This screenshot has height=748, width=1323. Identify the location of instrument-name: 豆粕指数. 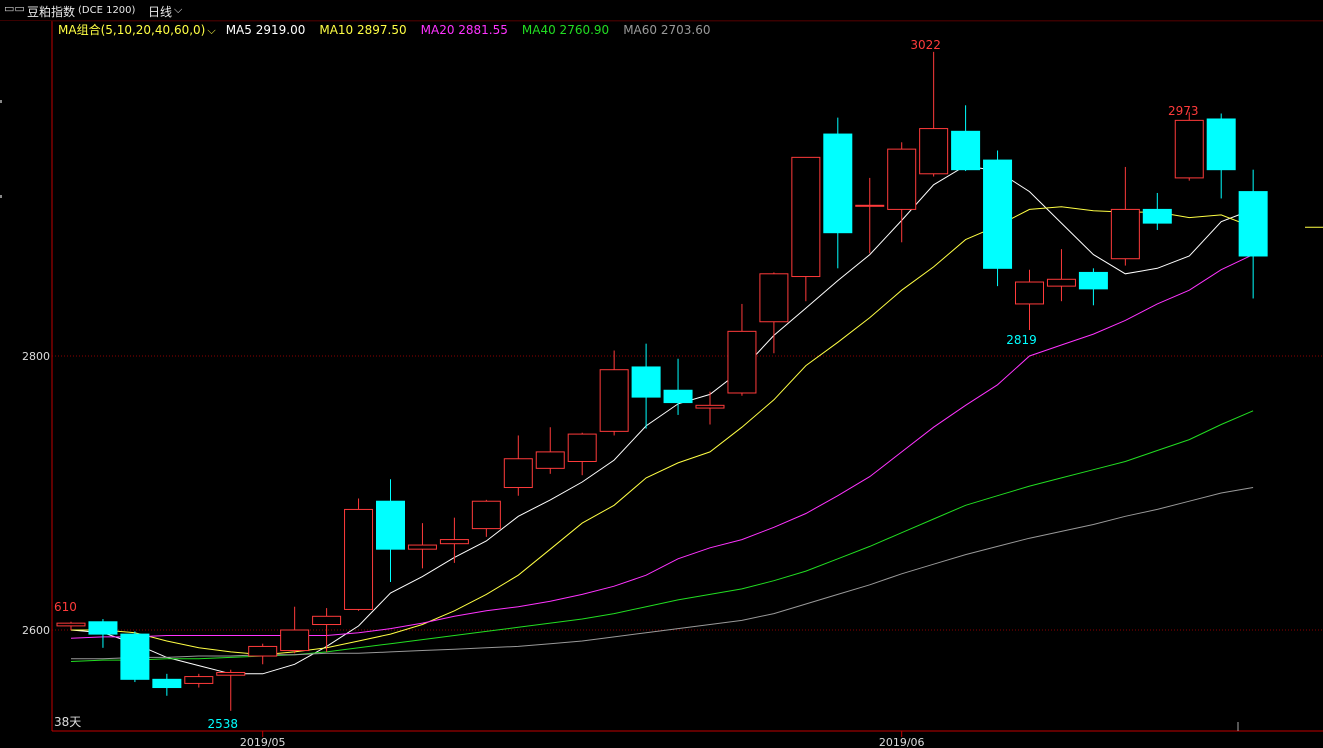
(51, 11).